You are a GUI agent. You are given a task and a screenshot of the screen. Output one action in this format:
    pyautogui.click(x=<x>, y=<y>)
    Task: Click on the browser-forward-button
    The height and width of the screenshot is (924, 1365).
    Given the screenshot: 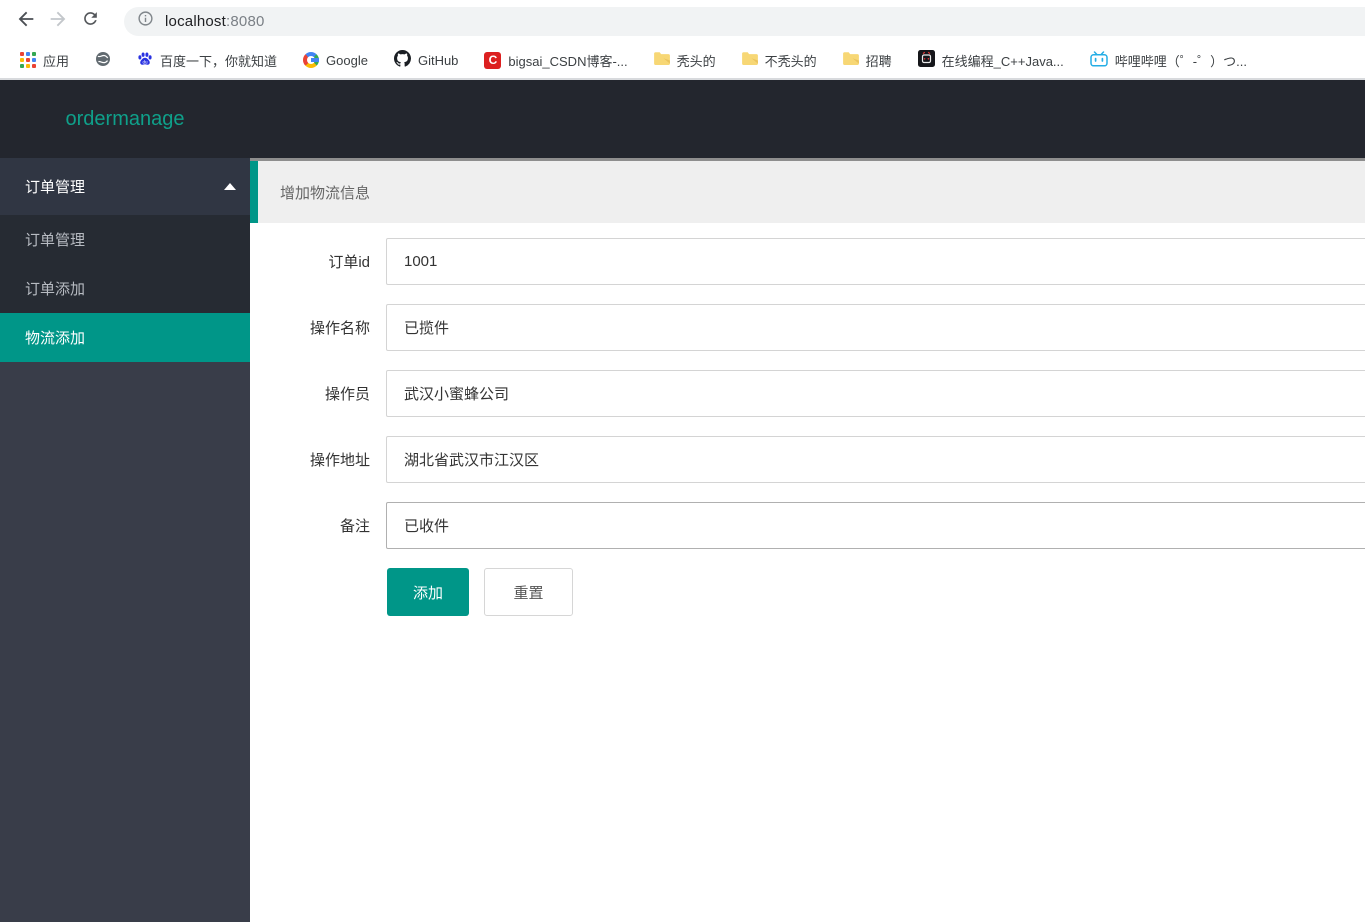 What is the action you would take?
    pyautogui.click(x=58, y=21)
    